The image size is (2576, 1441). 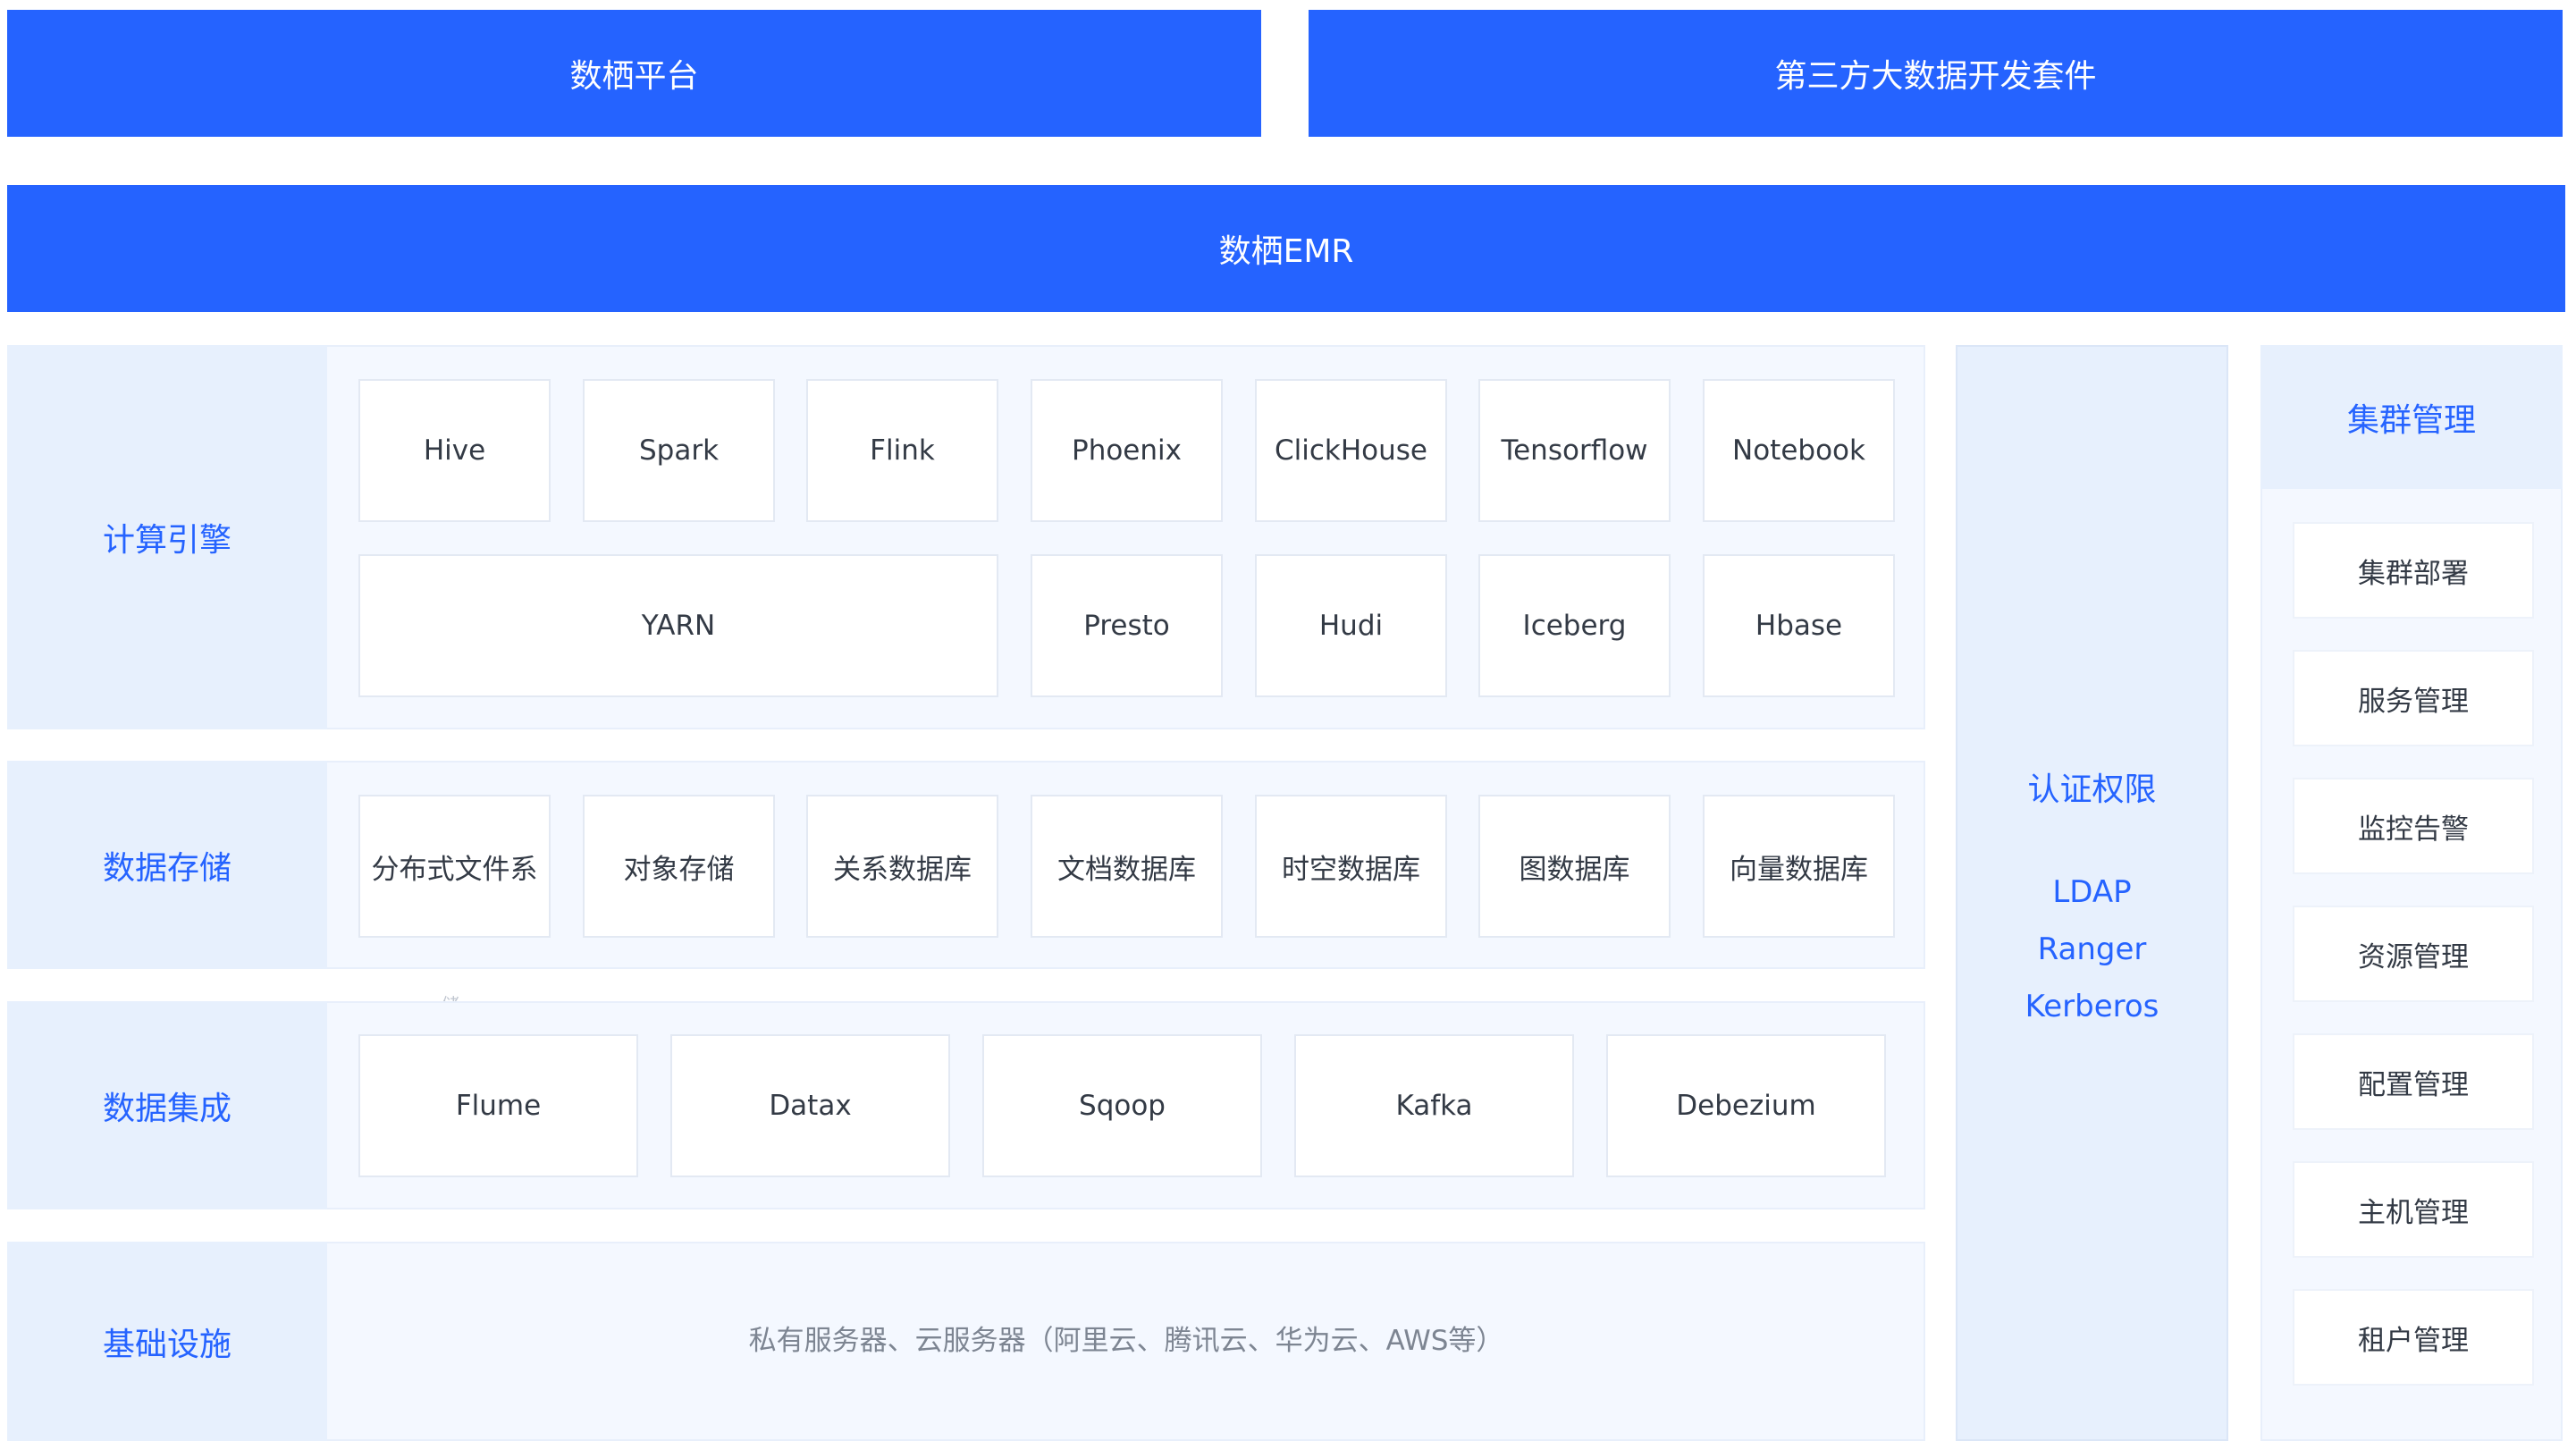 What do you see at coordinates (1799, 869) in the screenshot?
I see `storage-item-label: 向量数据库` at bounding box center [1799, 869].